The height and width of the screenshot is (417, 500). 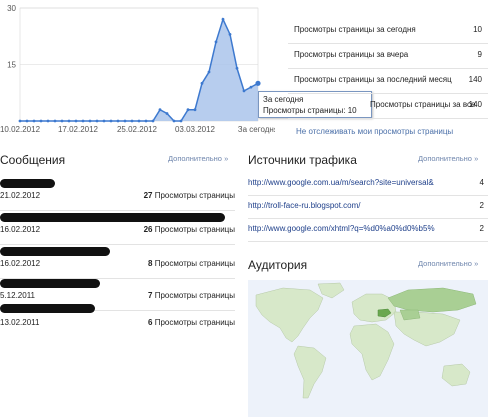 What do you see at coordinates (374, 131) in the screenshot?
I see `untrack-link: Не отслеживать мои просмотры страницы` at bounding box center [374, 131].